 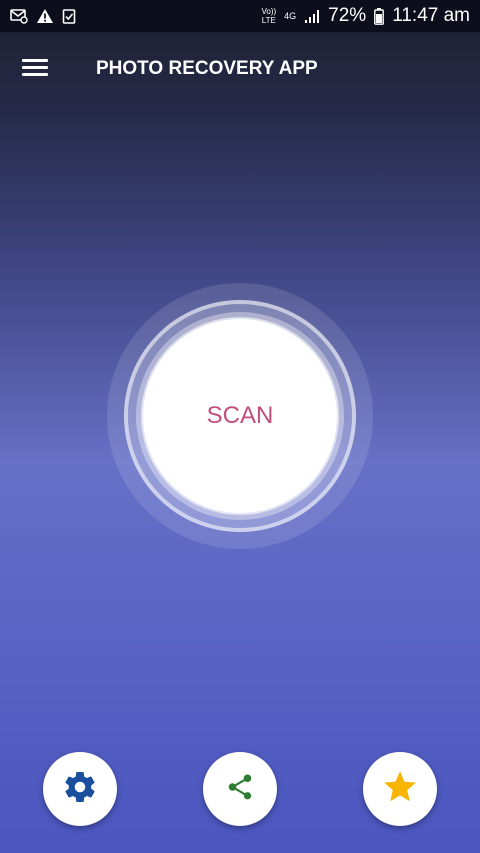 I want to click on scan-label: SCAN, so click(x=240, y=415).